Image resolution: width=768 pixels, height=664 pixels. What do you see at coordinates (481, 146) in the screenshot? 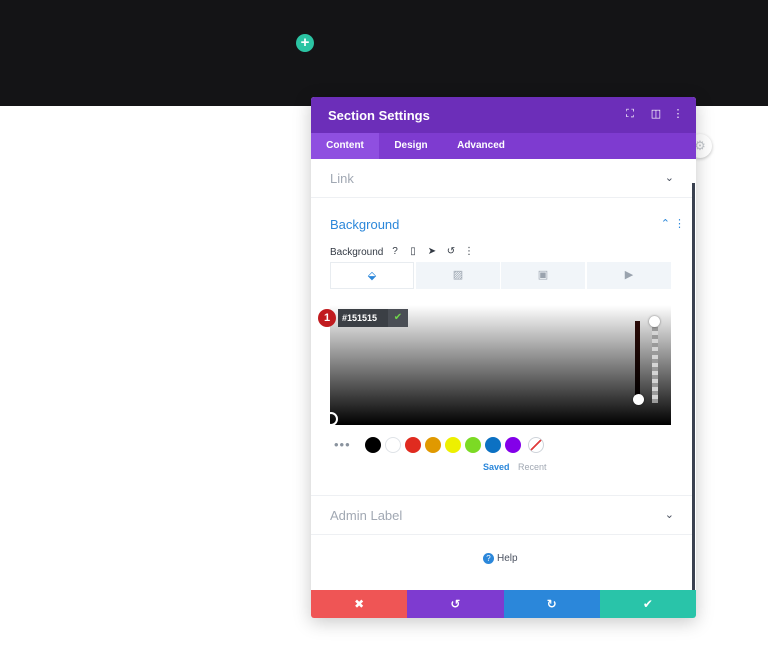
I see `tab-advanced: Advanced` at bounding box center [481, 146].